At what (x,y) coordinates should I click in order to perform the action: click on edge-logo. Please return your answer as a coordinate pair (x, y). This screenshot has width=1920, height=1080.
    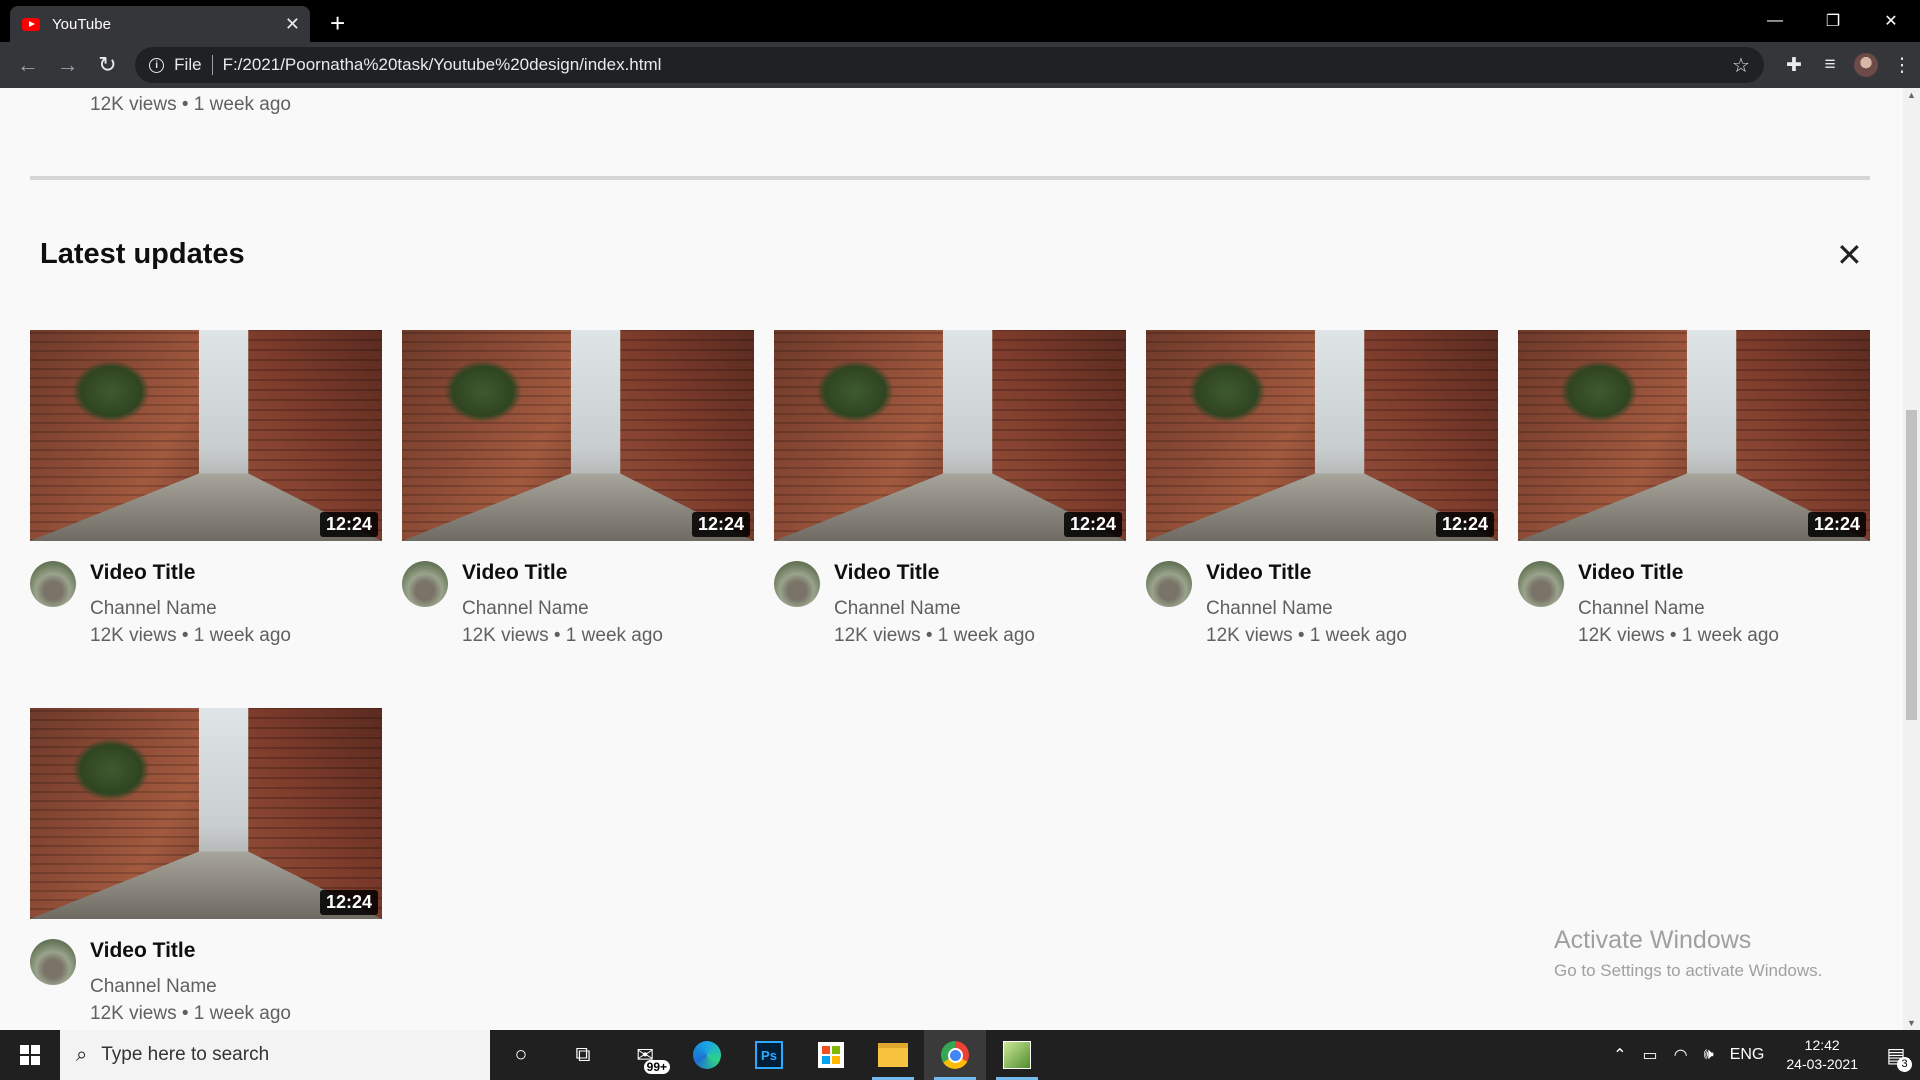
    Looking at the image, I should click on (707, 1055).